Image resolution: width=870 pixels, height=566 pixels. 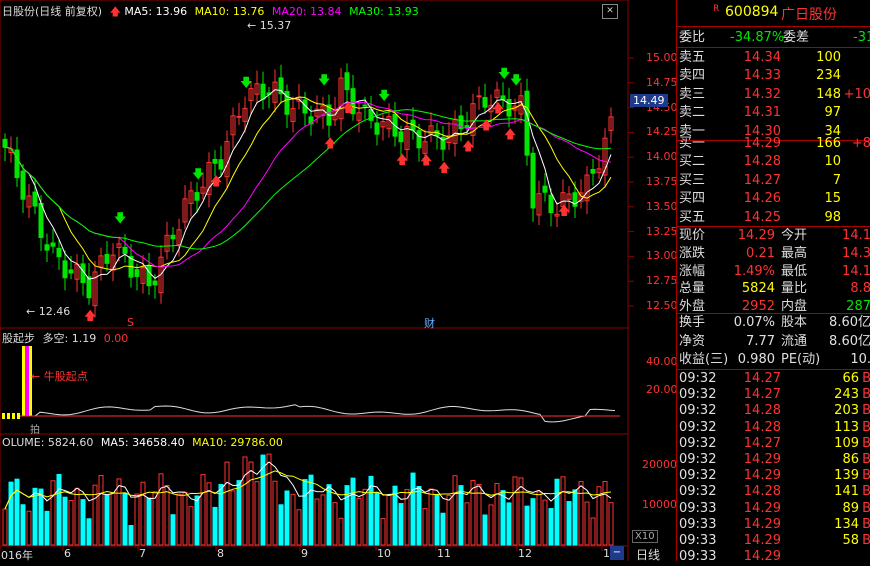 I want to click on chart-close-icon: ✕, so click(x=610, y=11).